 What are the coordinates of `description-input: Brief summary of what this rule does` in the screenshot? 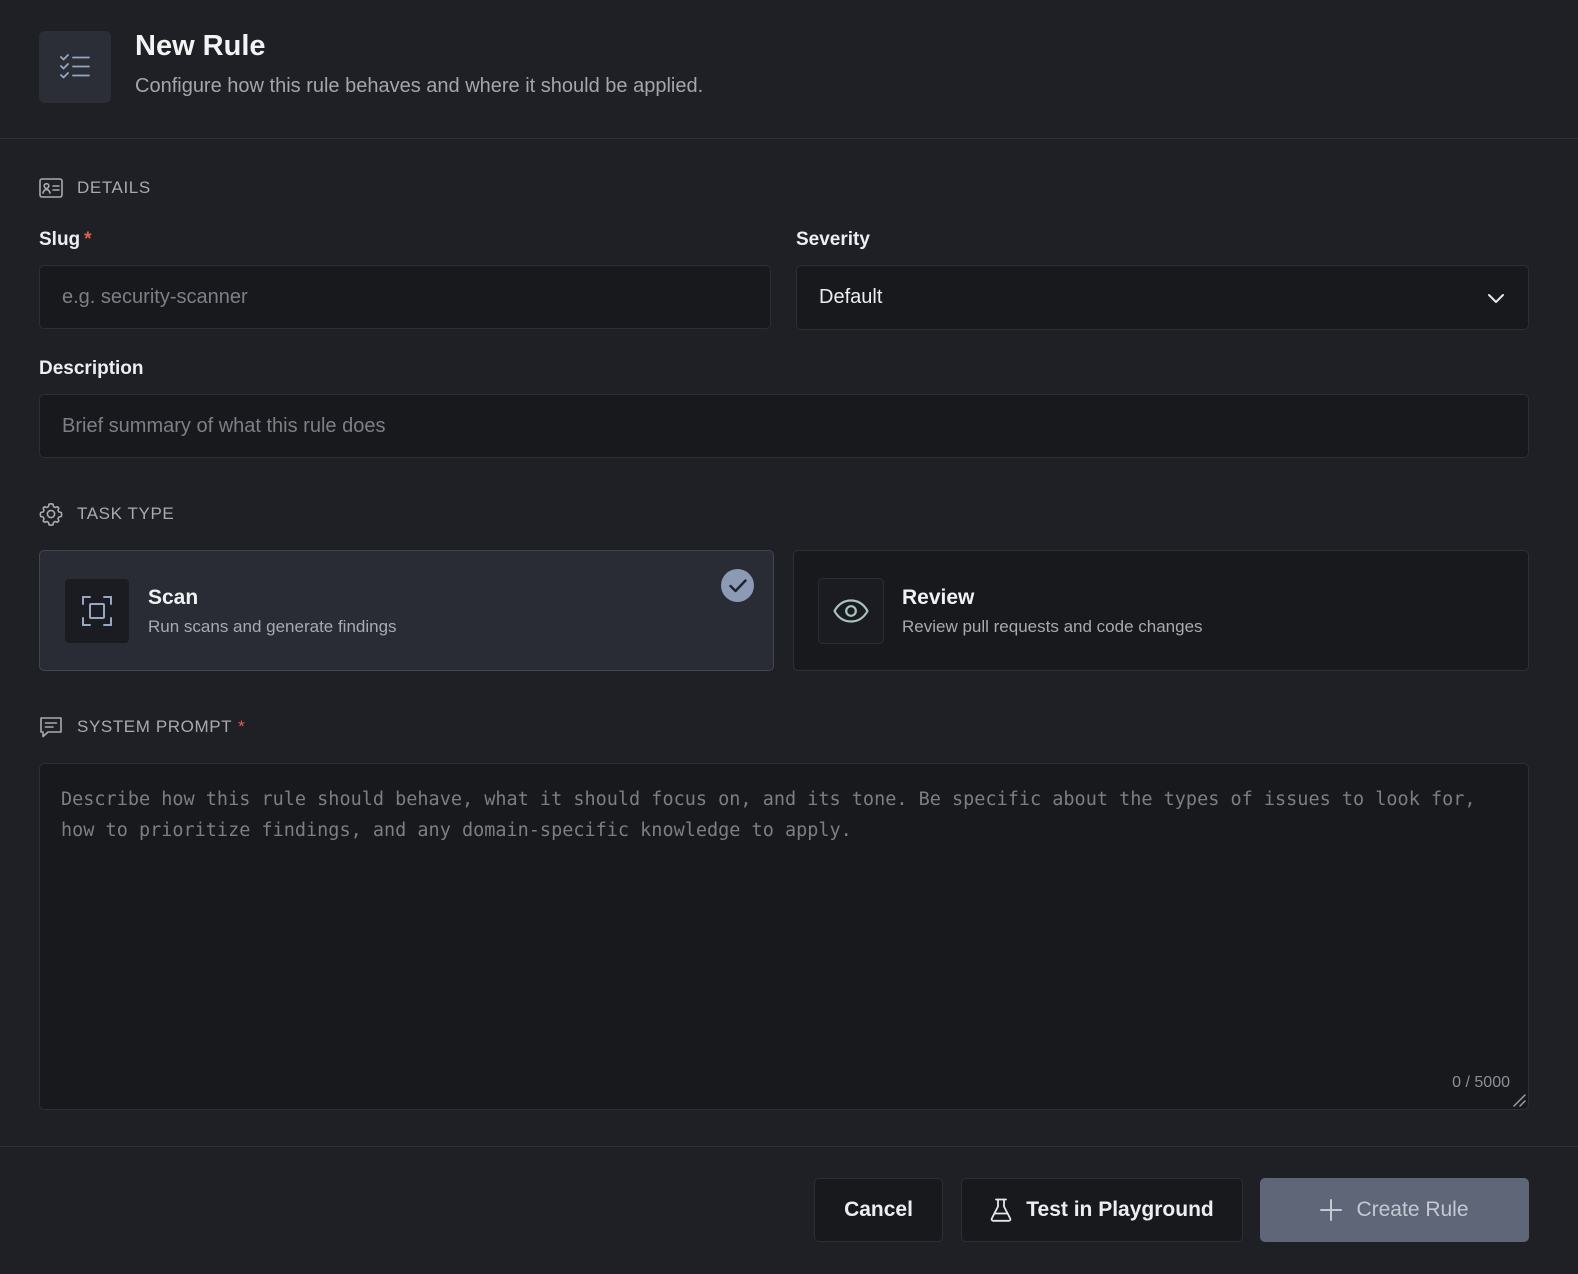 It's located at (784, 426).